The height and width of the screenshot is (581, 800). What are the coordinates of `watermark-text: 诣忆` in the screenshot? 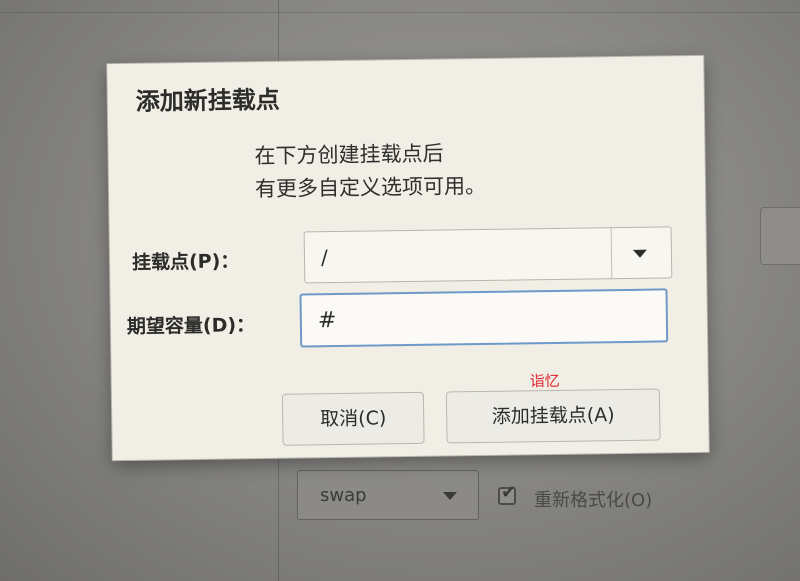 It's located at (544, 381).